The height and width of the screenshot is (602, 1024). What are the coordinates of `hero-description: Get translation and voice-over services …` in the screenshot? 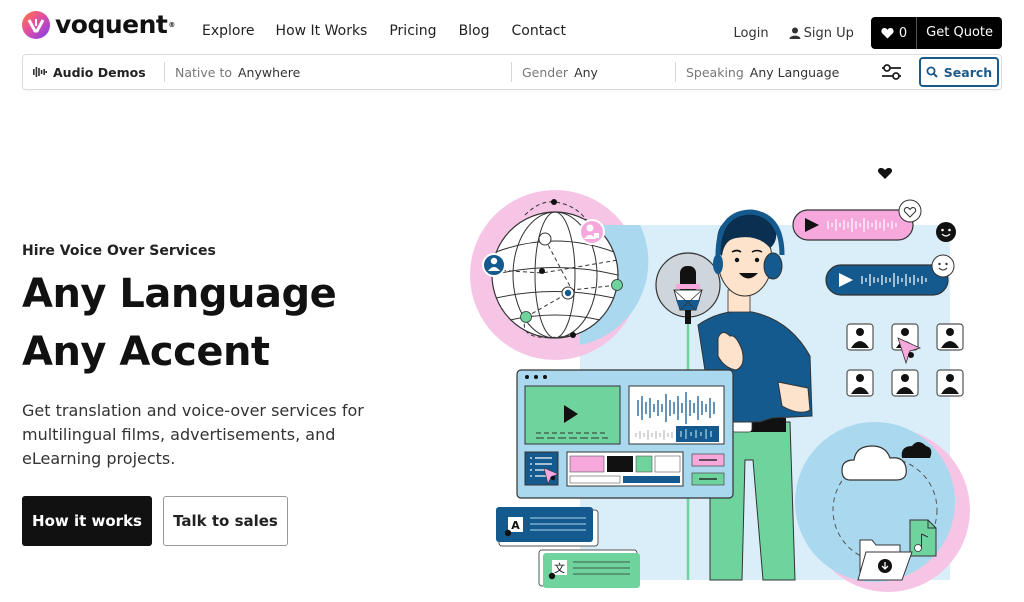 It's located at (193, 434).